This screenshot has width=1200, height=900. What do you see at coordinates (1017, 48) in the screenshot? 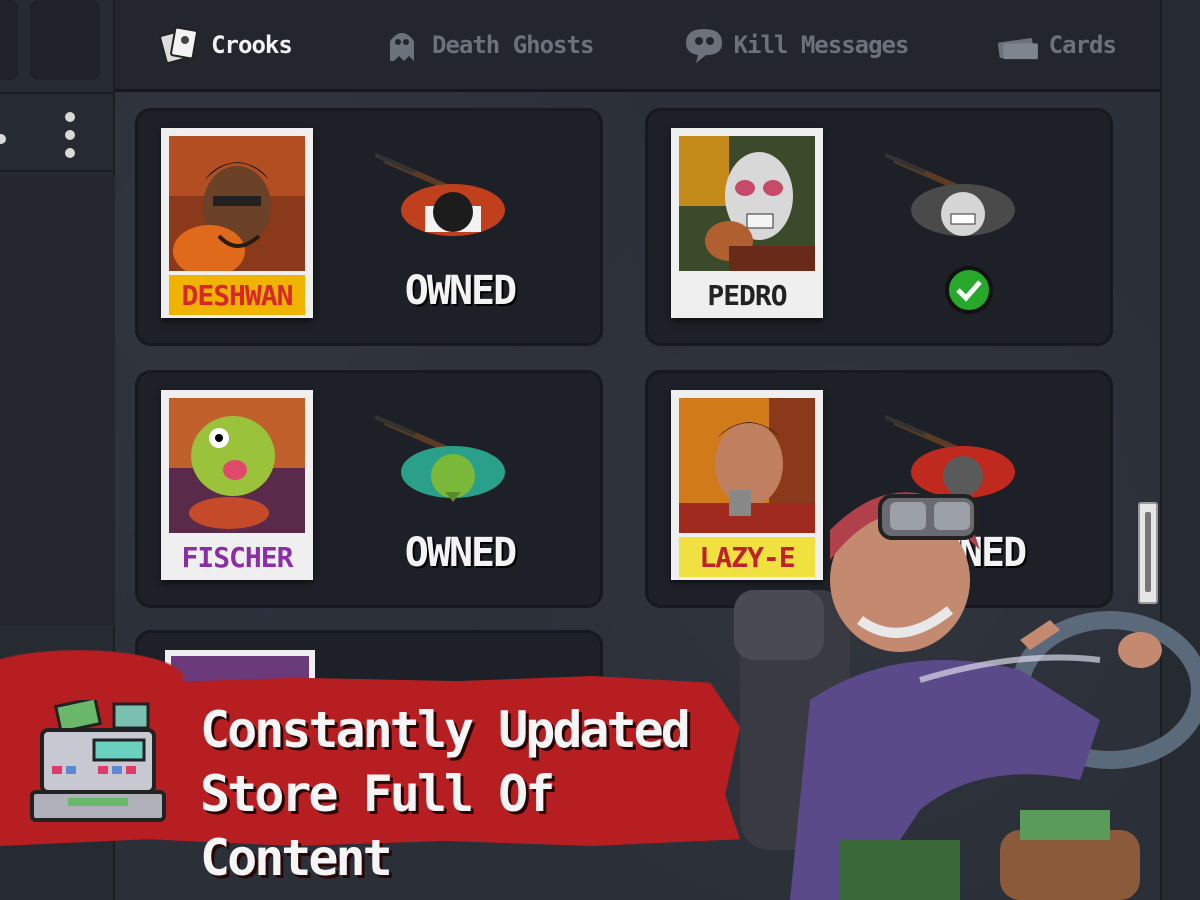
I see `card-icon` at bounding box center [1017, 48].